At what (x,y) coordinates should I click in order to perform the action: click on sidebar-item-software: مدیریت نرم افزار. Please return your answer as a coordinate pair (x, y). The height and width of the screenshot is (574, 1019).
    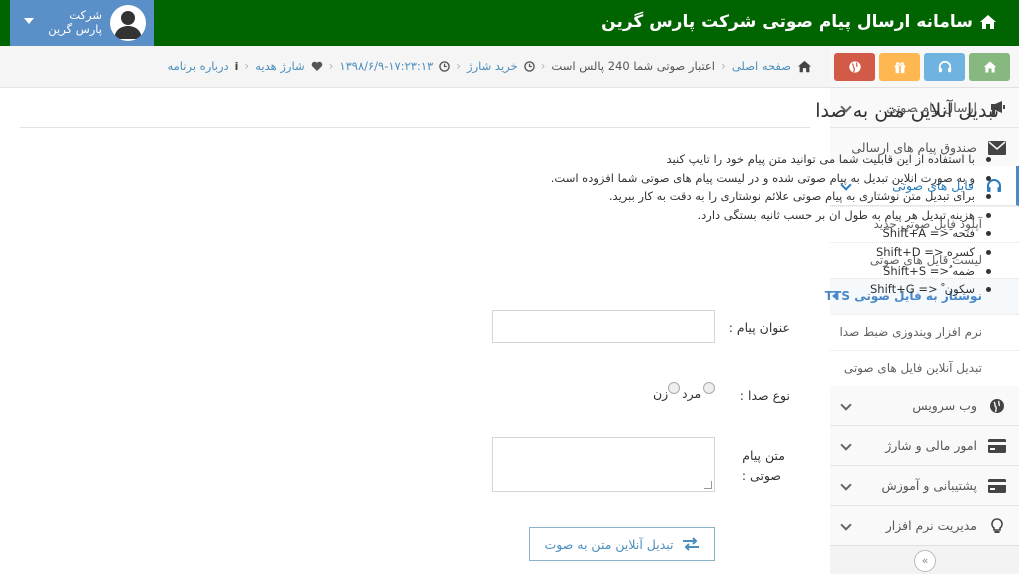
    Looking at the image, I should click on (924, 526).